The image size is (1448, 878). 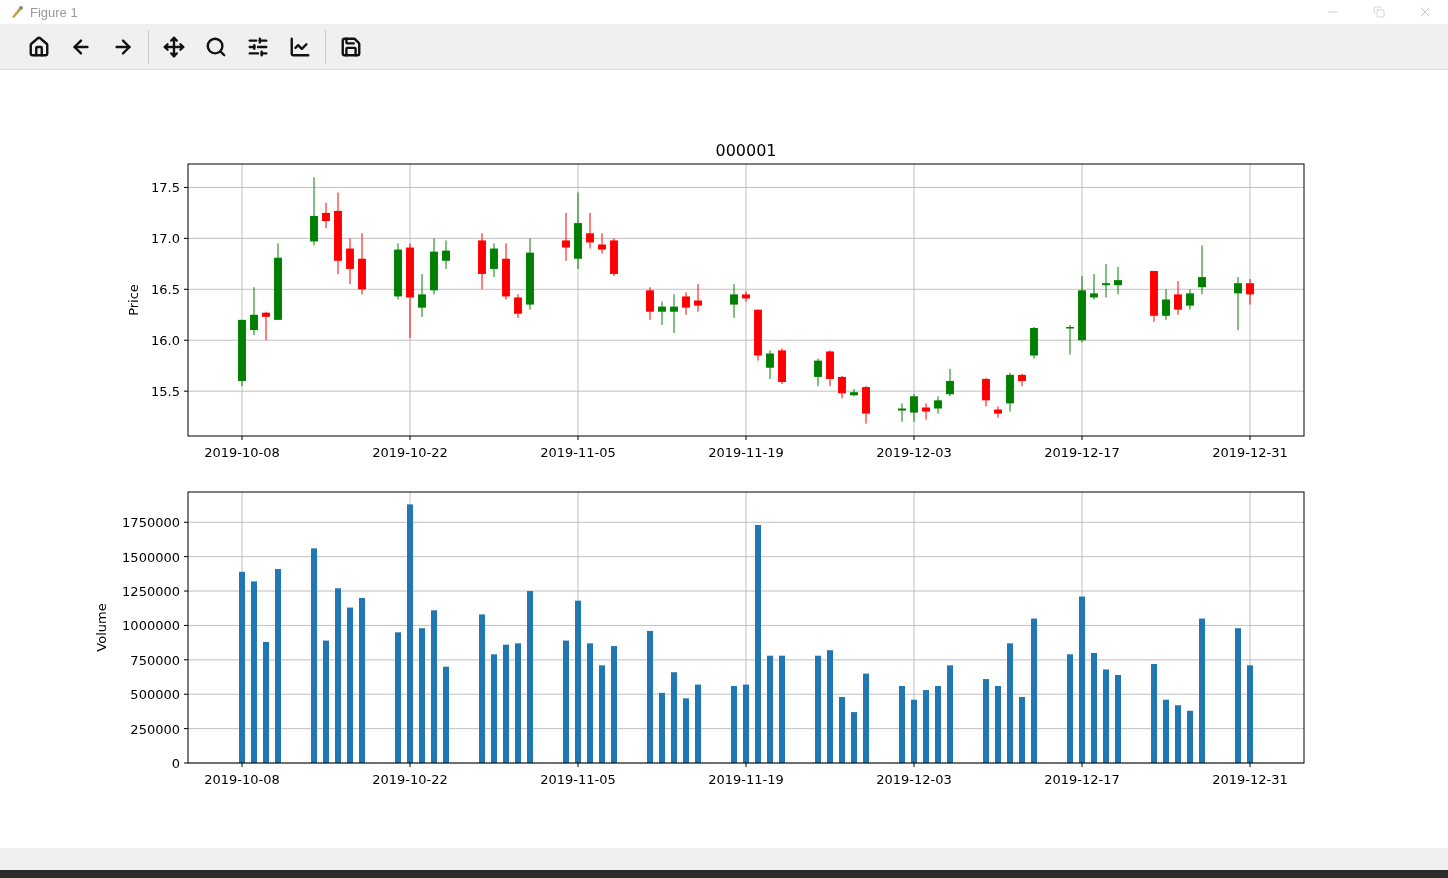 What do you see at coordinates (746, 150) in the screenshot?
I see `chart-title: 000001` at bounding box center [746, 150].